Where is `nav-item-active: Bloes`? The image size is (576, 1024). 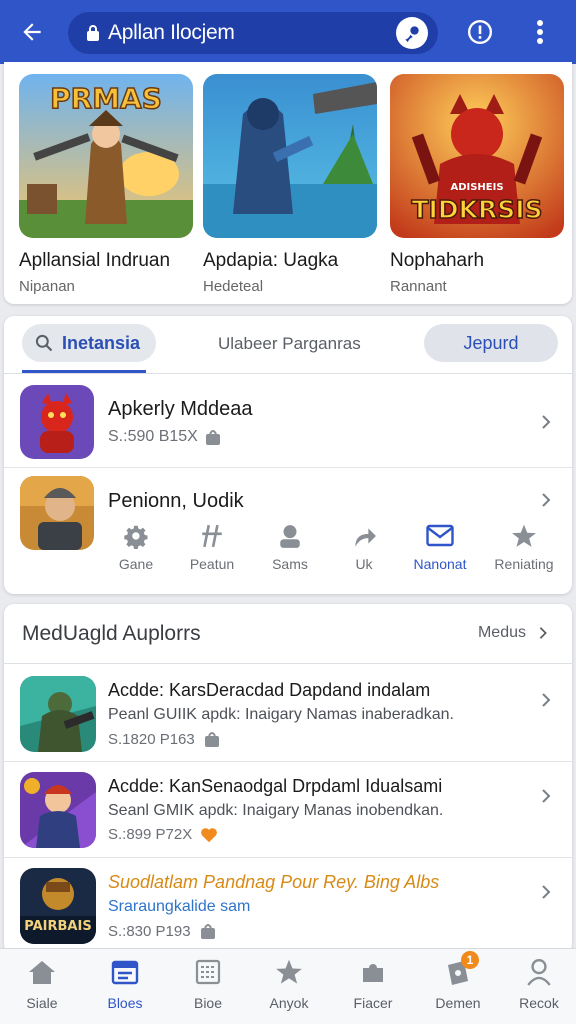
nav-item-active: Bloes is located at coordinates (125, 984).